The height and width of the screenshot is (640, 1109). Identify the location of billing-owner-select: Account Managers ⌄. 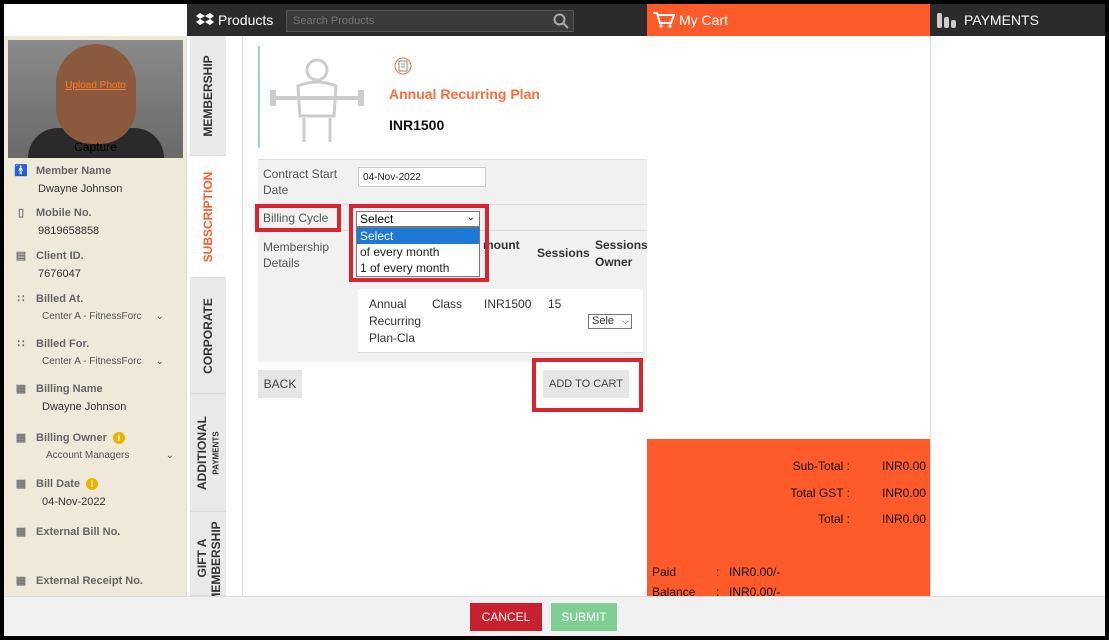
(94, 455).